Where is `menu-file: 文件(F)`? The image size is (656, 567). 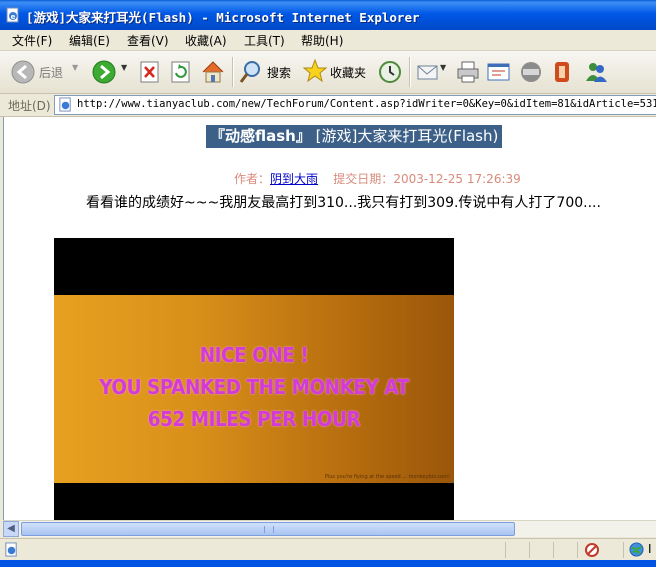 menu-file: 文件(F) is located at coordinates (32, 40).